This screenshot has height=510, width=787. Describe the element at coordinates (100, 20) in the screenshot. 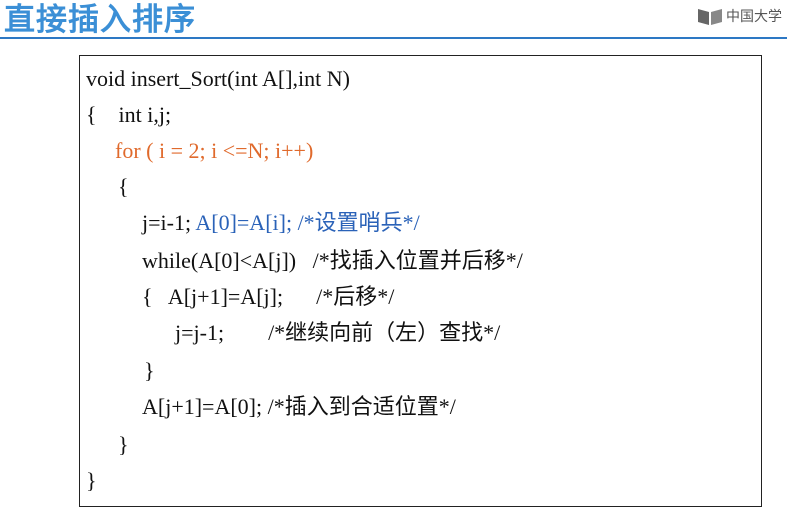

I see `slide-title: 直接插入排序` at that location.